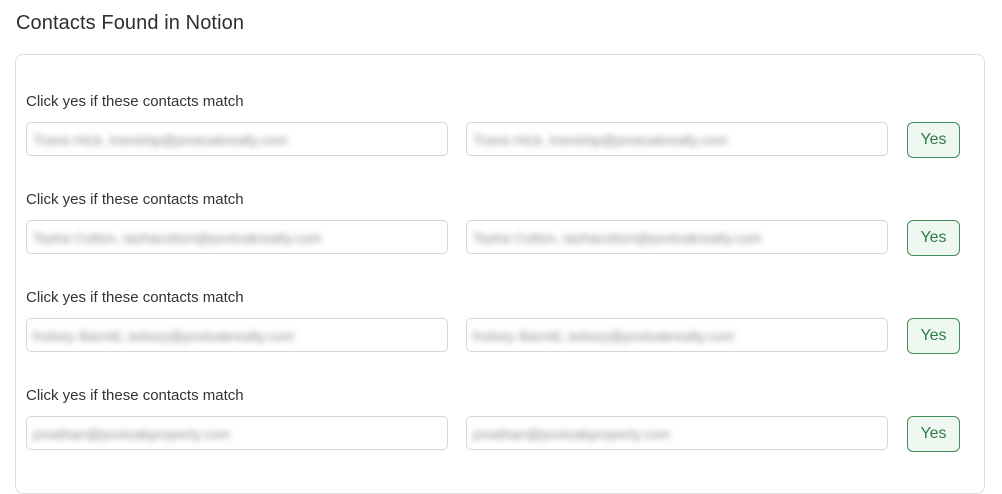 This screenshot has height=494, width=1002. I want to click on left-contact-value: jonathan@pxxtoakproperty.com, so click(131, 434).